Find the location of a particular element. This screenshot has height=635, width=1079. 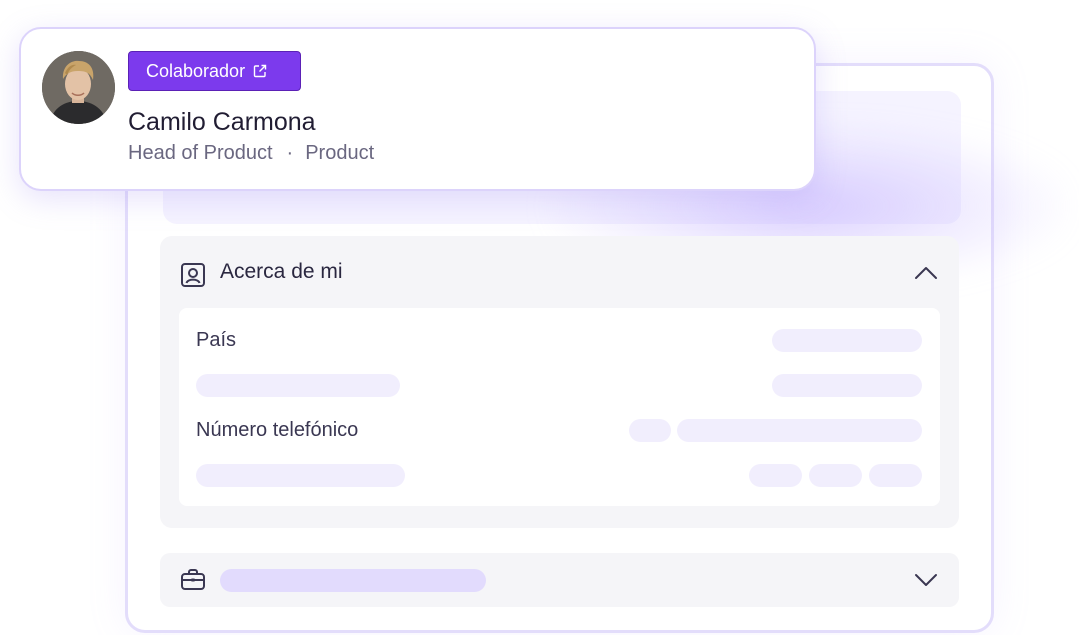

chevron-up-icon is located at coordinates (926, 273).